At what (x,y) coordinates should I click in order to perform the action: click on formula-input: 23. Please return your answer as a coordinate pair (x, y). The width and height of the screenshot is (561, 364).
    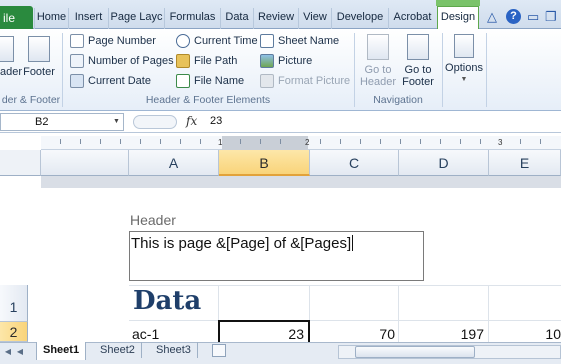
    Looking at the image, I should click on (216, 121).